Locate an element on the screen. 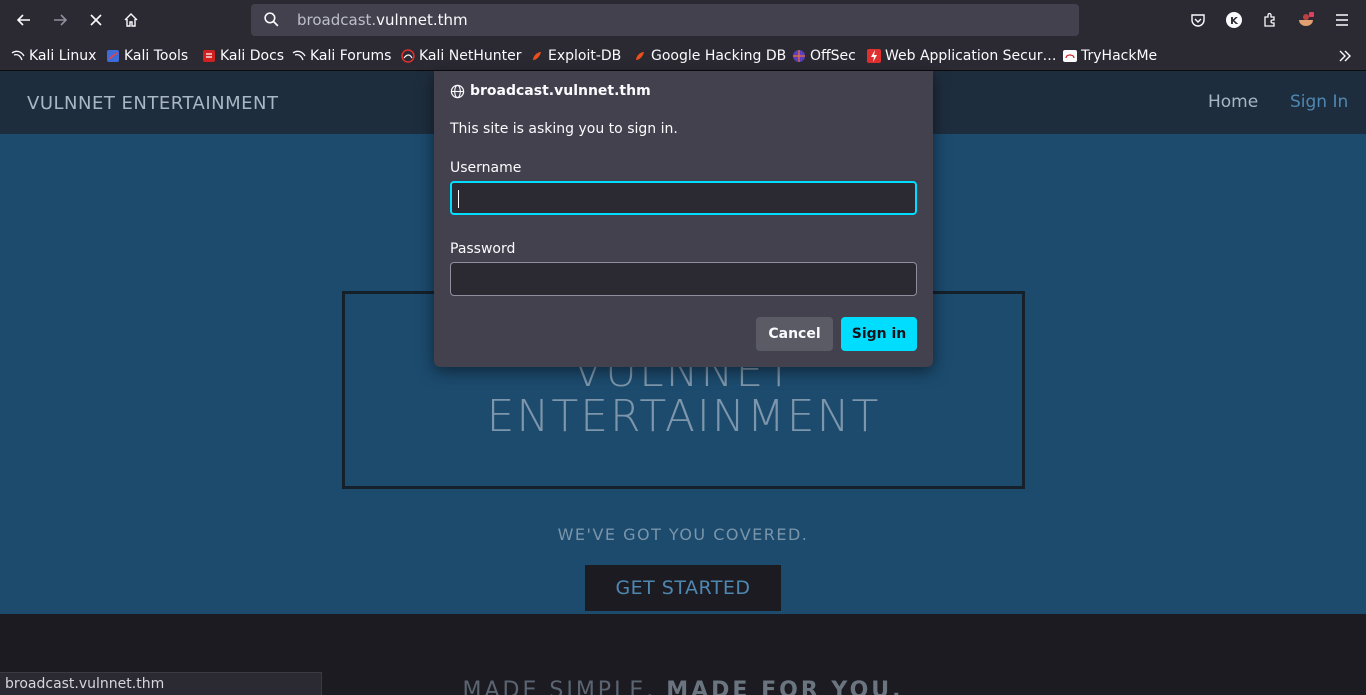  bookmark-label: Kali Tools is located at coordinates (156, 56).